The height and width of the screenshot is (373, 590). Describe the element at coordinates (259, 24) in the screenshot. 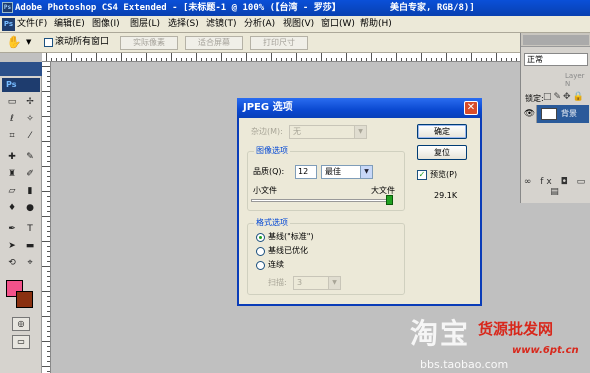

I see `menu-analysis: 分析(A)` at that location.